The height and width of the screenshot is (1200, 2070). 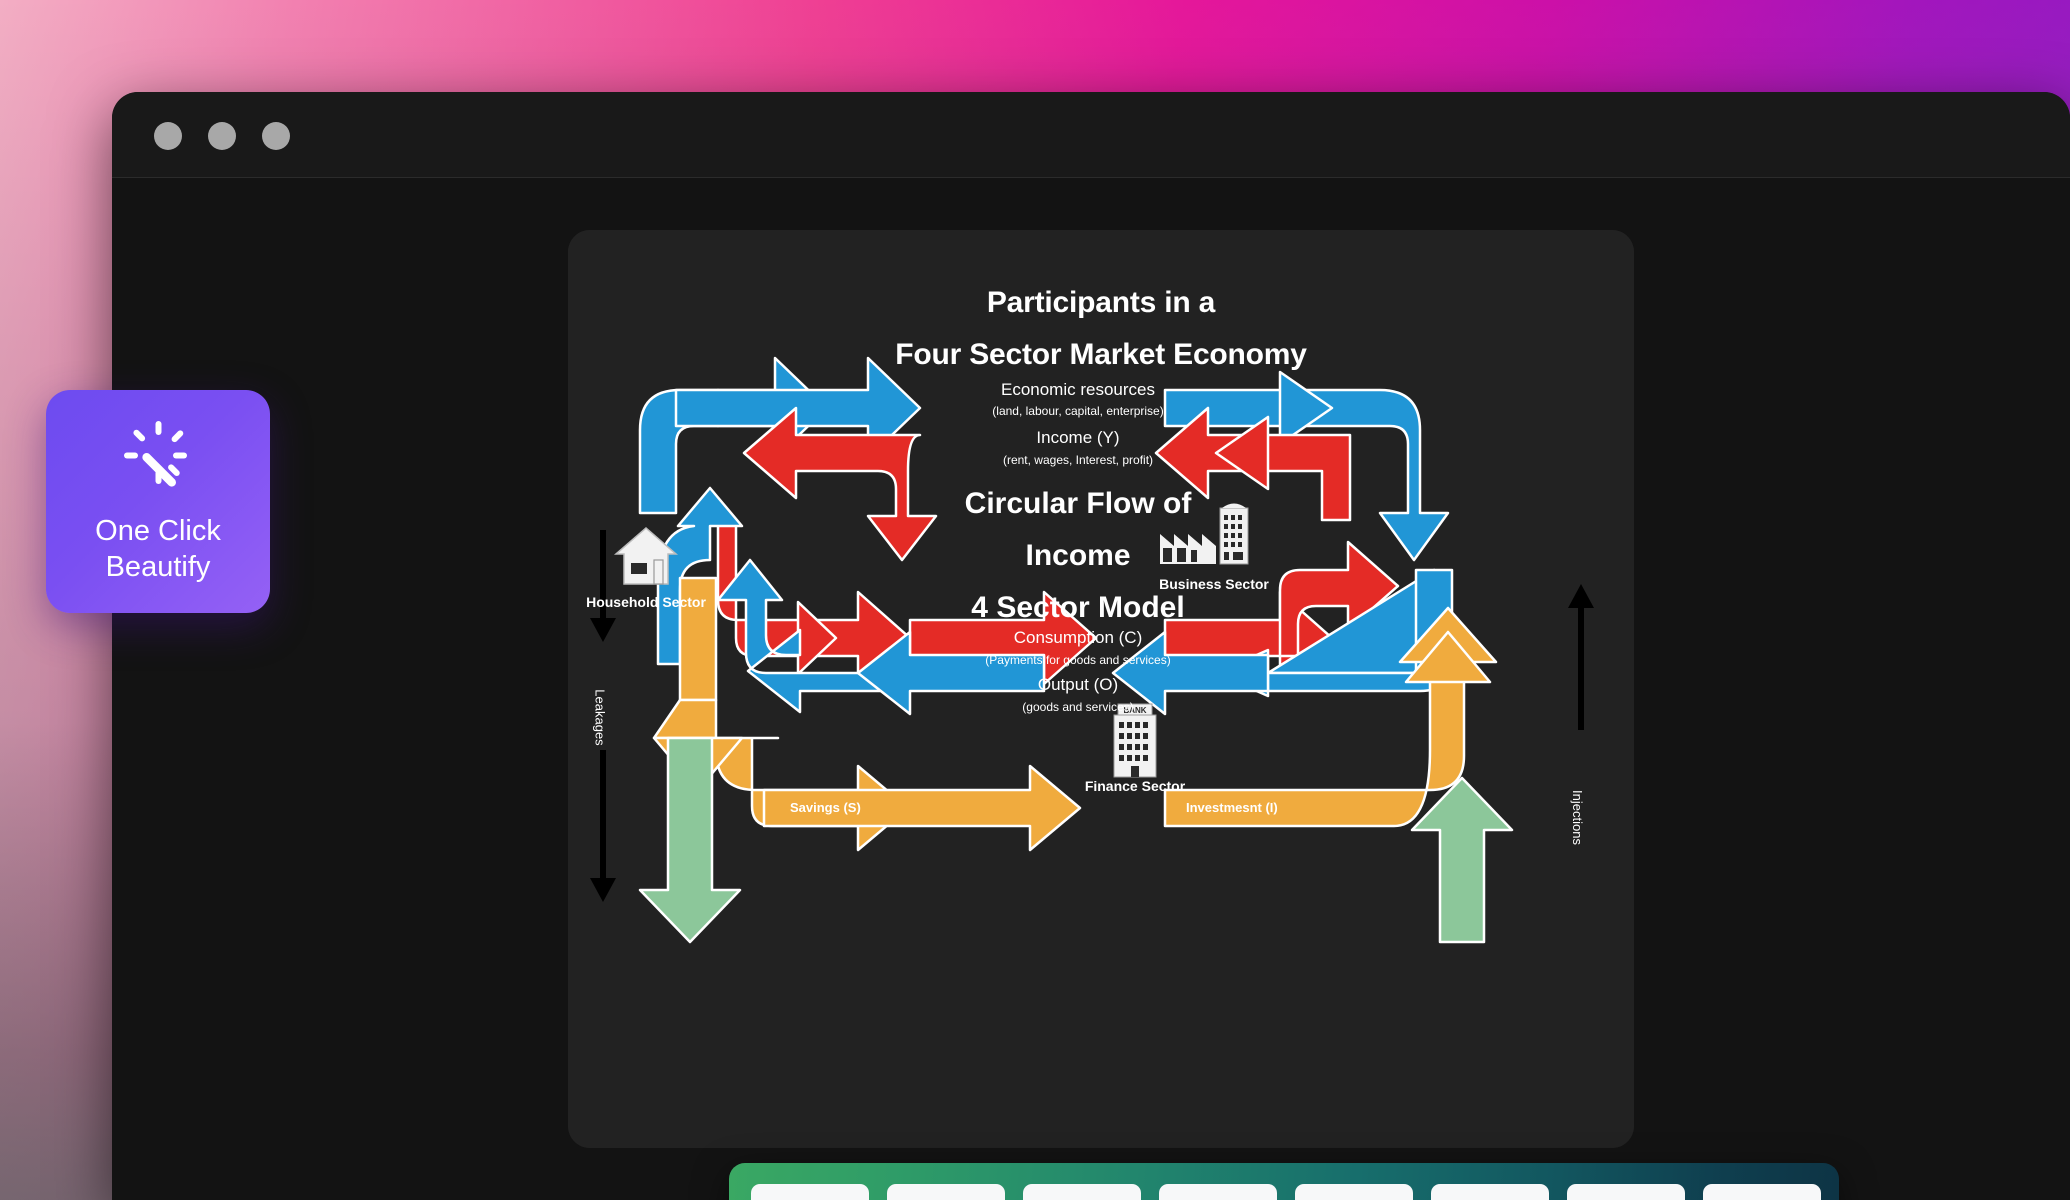 I want to click on label-economic-resources: Economic resources, so click(x=1077, y=389).